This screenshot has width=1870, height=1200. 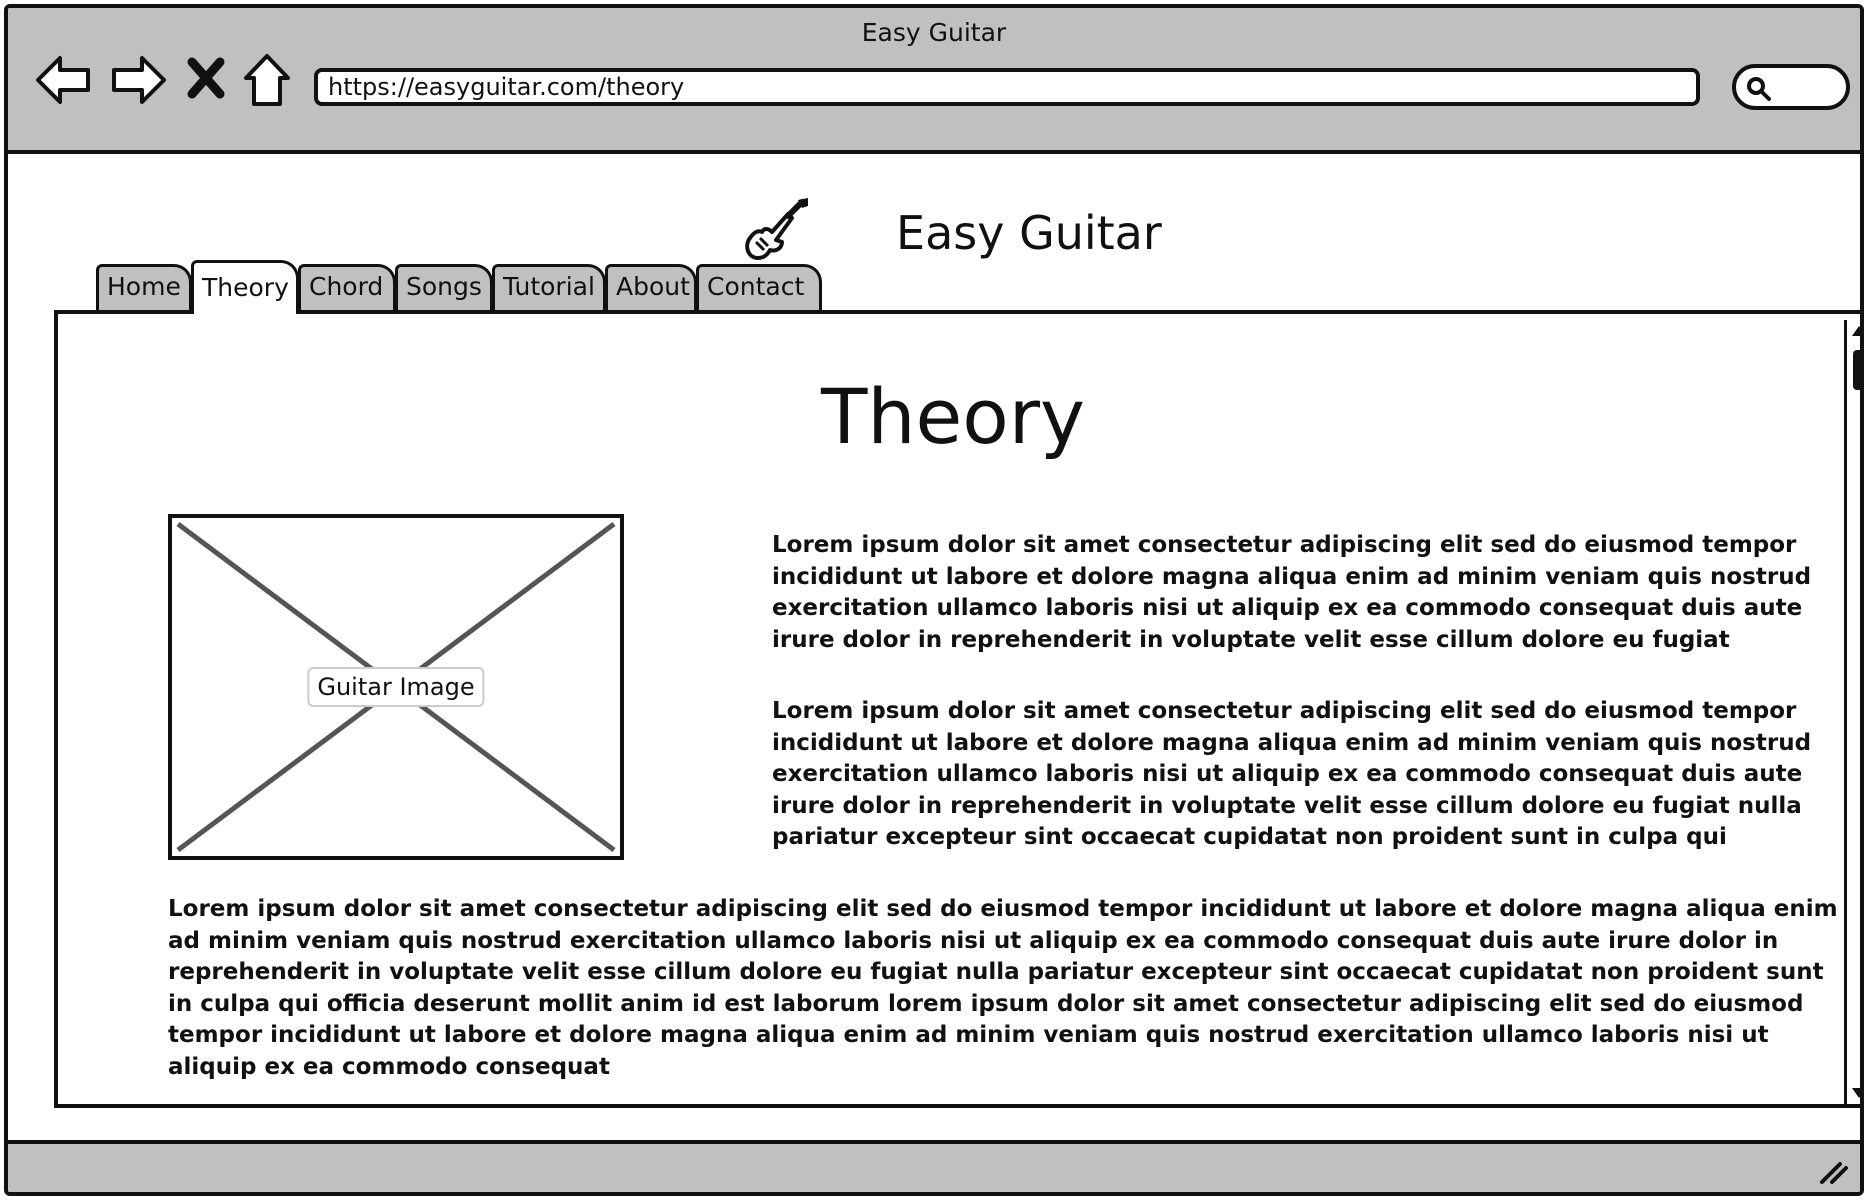 What do you see at coordinates (1029, 233) in the screenshot?
I see `site-title: Easy Guitar` at bounding box center [1029, 233].